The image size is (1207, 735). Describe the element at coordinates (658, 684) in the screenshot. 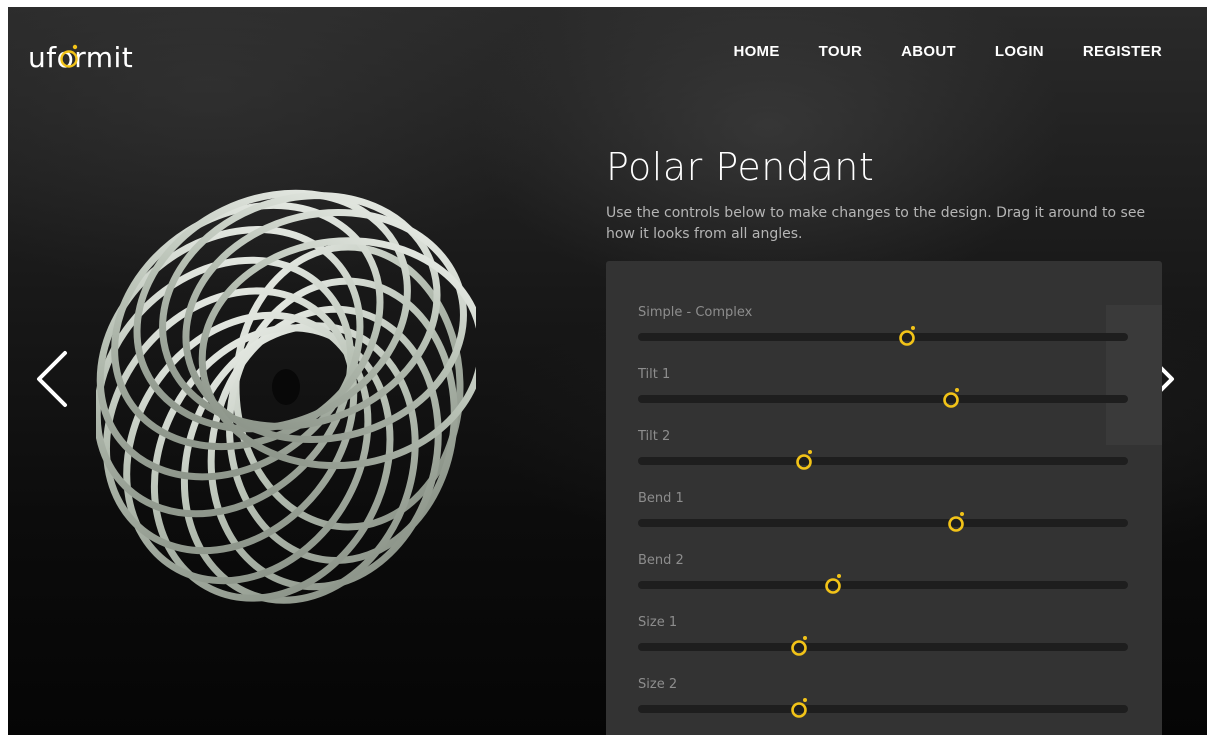

I see `slider-label: Size 2` at that location.